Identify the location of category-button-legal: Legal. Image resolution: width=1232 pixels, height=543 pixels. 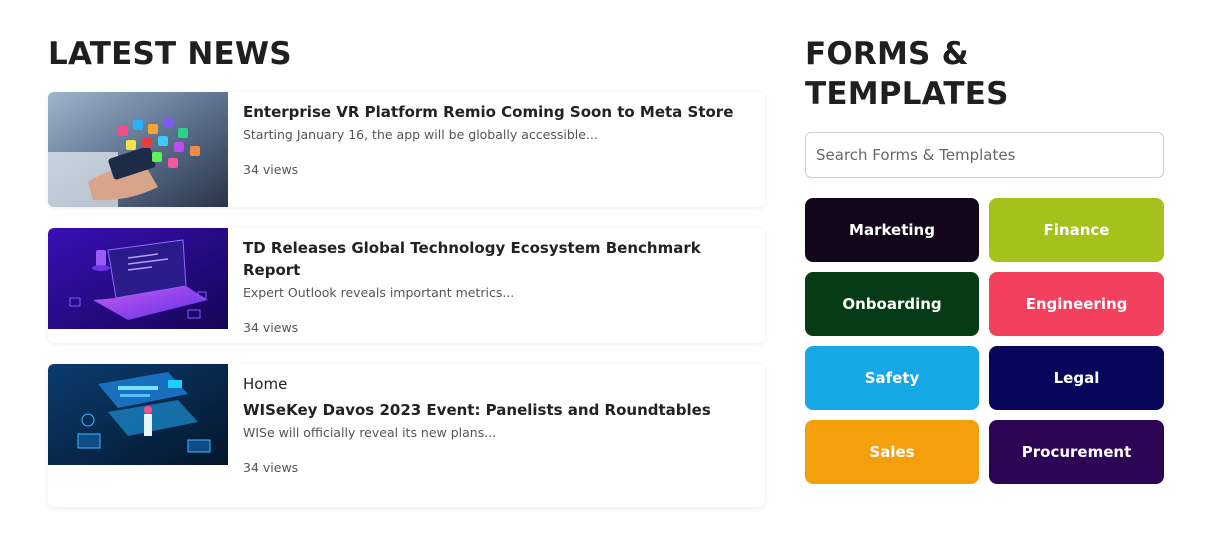
(1076, 378).